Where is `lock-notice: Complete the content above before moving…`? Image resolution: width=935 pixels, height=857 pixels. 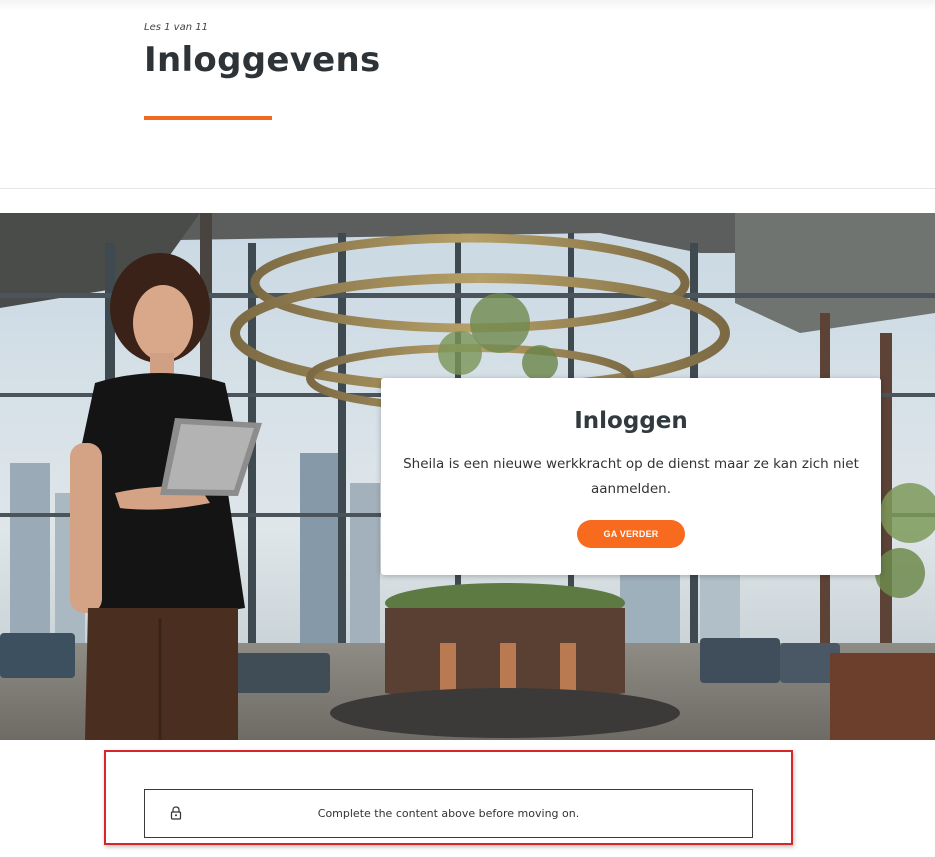
lock-notice: Complete the content above before moving… is located at coordinates (448, 813).